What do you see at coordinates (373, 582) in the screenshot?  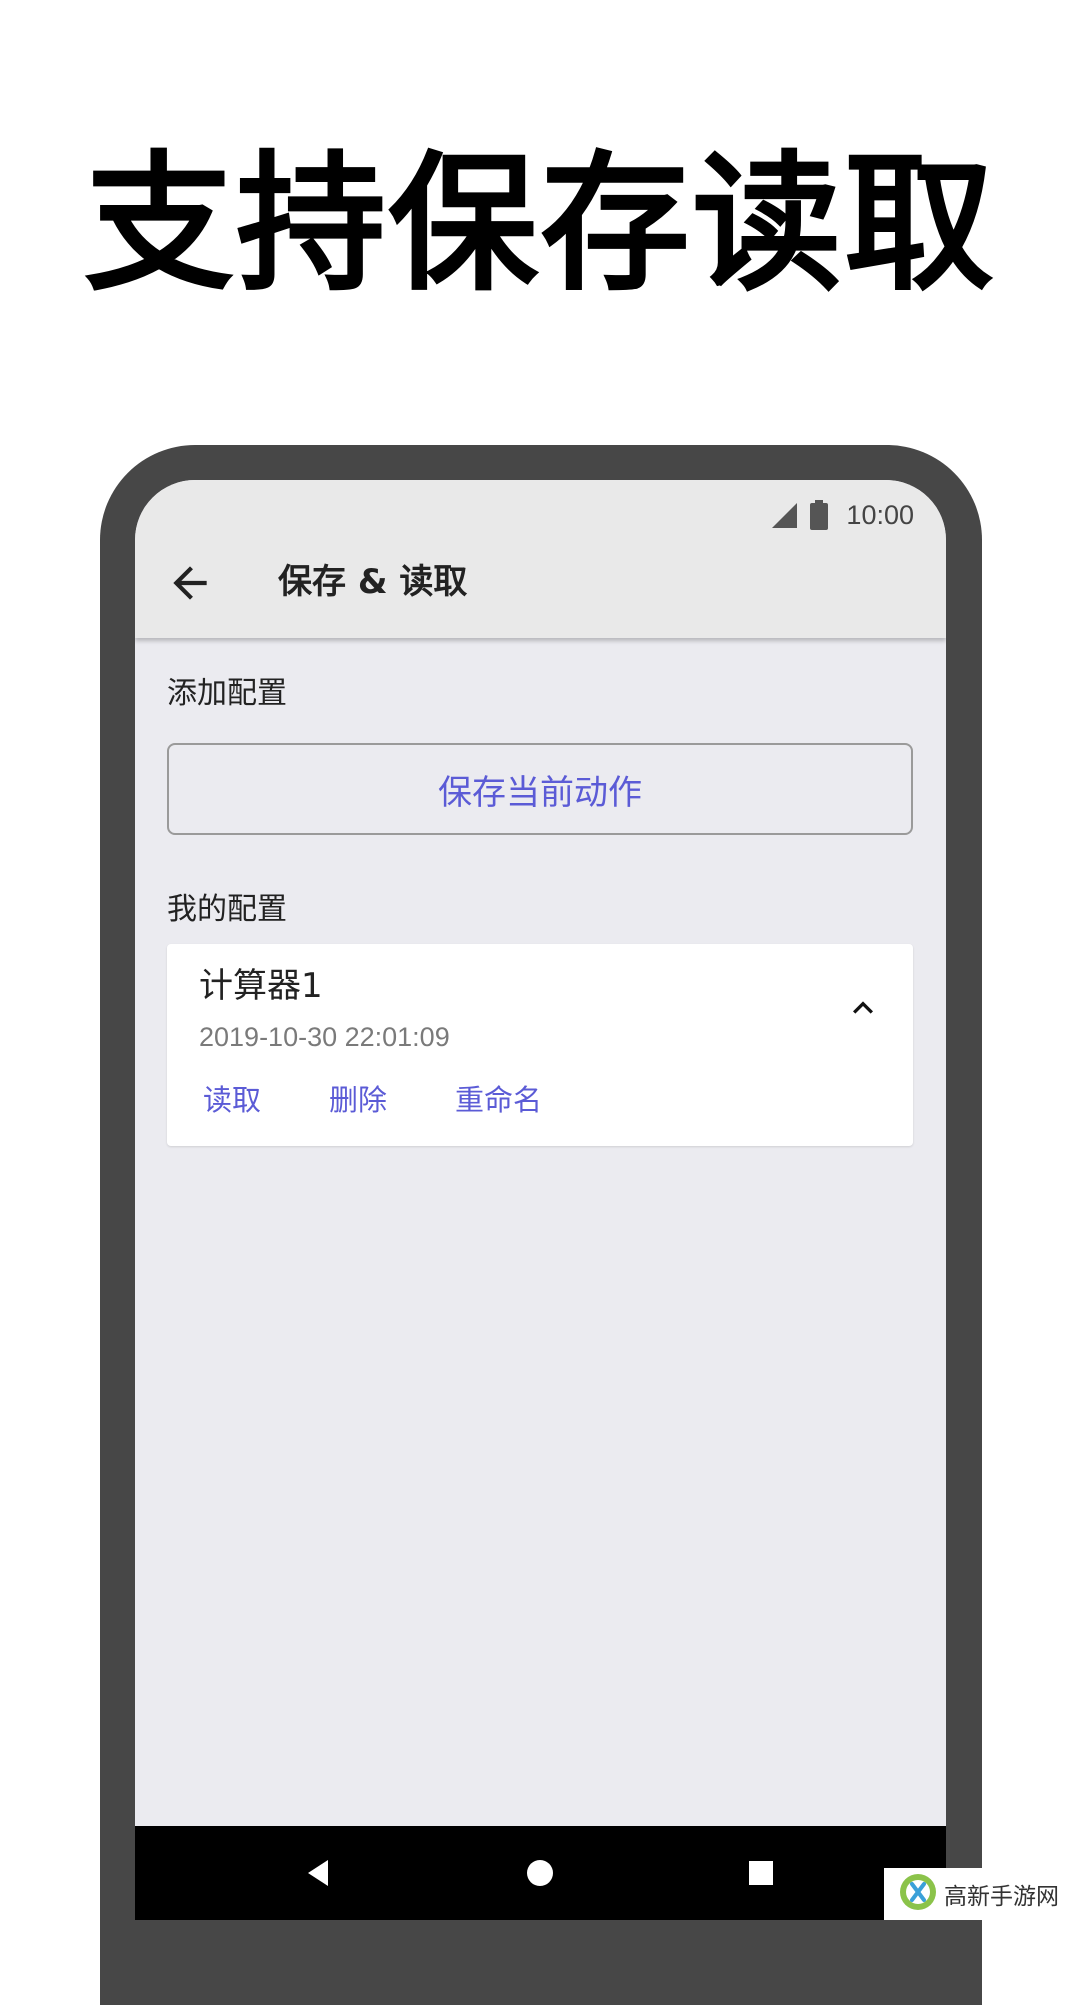 I see `page-title: 保存 & 读取` at bounding box center [373, 582].